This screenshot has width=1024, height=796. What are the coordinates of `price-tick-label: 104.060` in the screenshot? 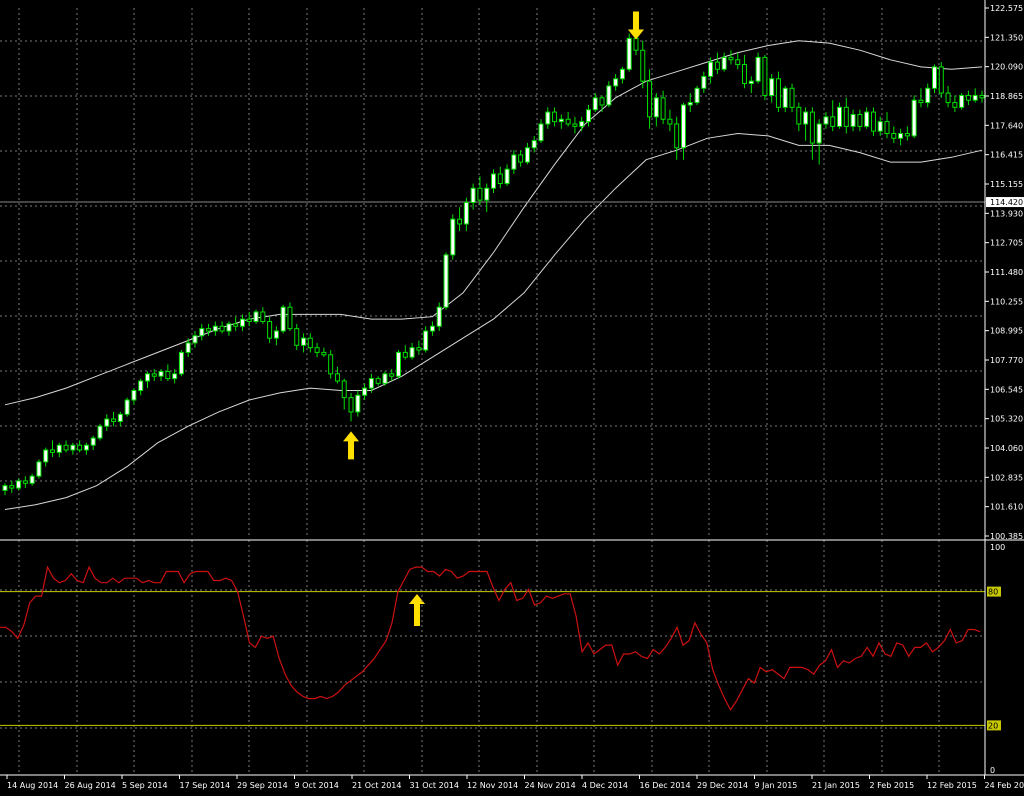 It's located at (1006, 448).